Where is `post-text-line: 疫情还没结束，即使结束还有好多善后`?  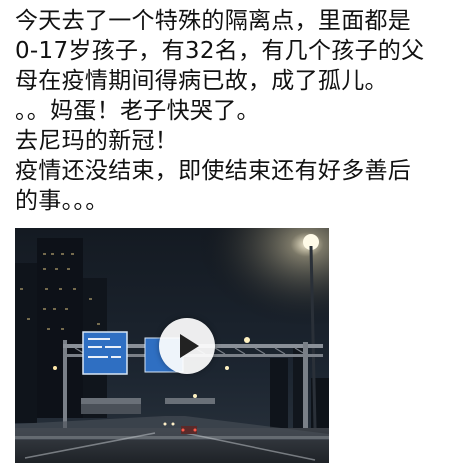
post-text-line: 疫情还没结束，即使结束还有好多善后 is located at coordinates (213, 171).